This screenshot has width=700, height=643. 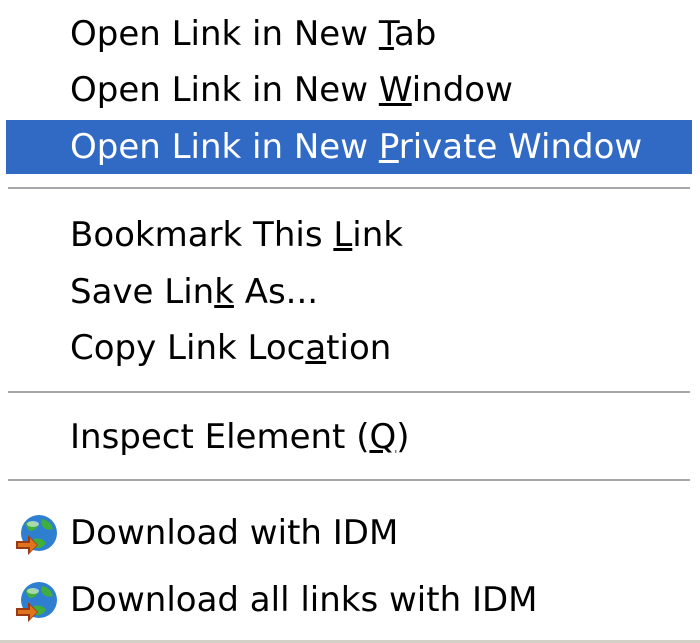 What do you see at coordinates (316, 348) in the screenshot?
I see `mnemonic-letter: a` at bounding box center [316, 348].